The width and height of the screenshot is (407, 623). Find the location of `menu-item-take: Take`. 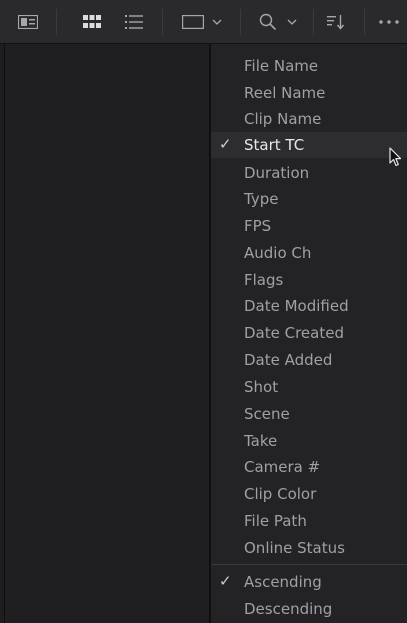

menu-item-take: Take is located at coordinates (309, 441).